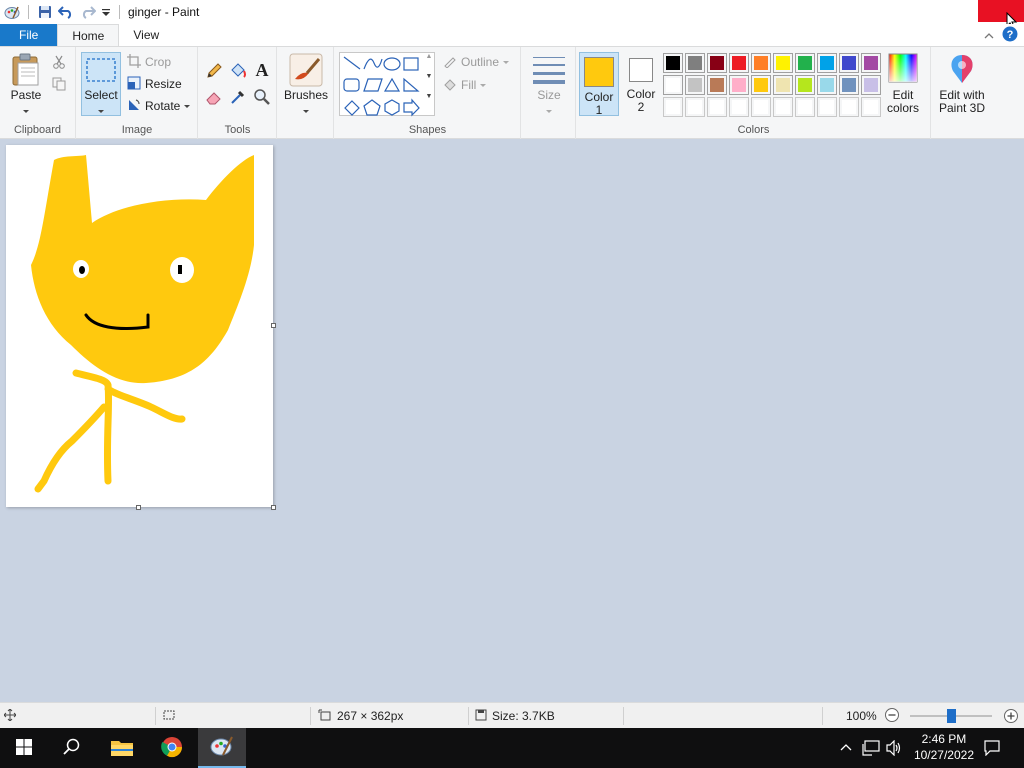 The height and width of the screenshot is (768, 1024). What do you see at coordinates (427, 130) in the screenshot?
I see `shapes-group-label: Shapes` at bounding box center [427, 130].